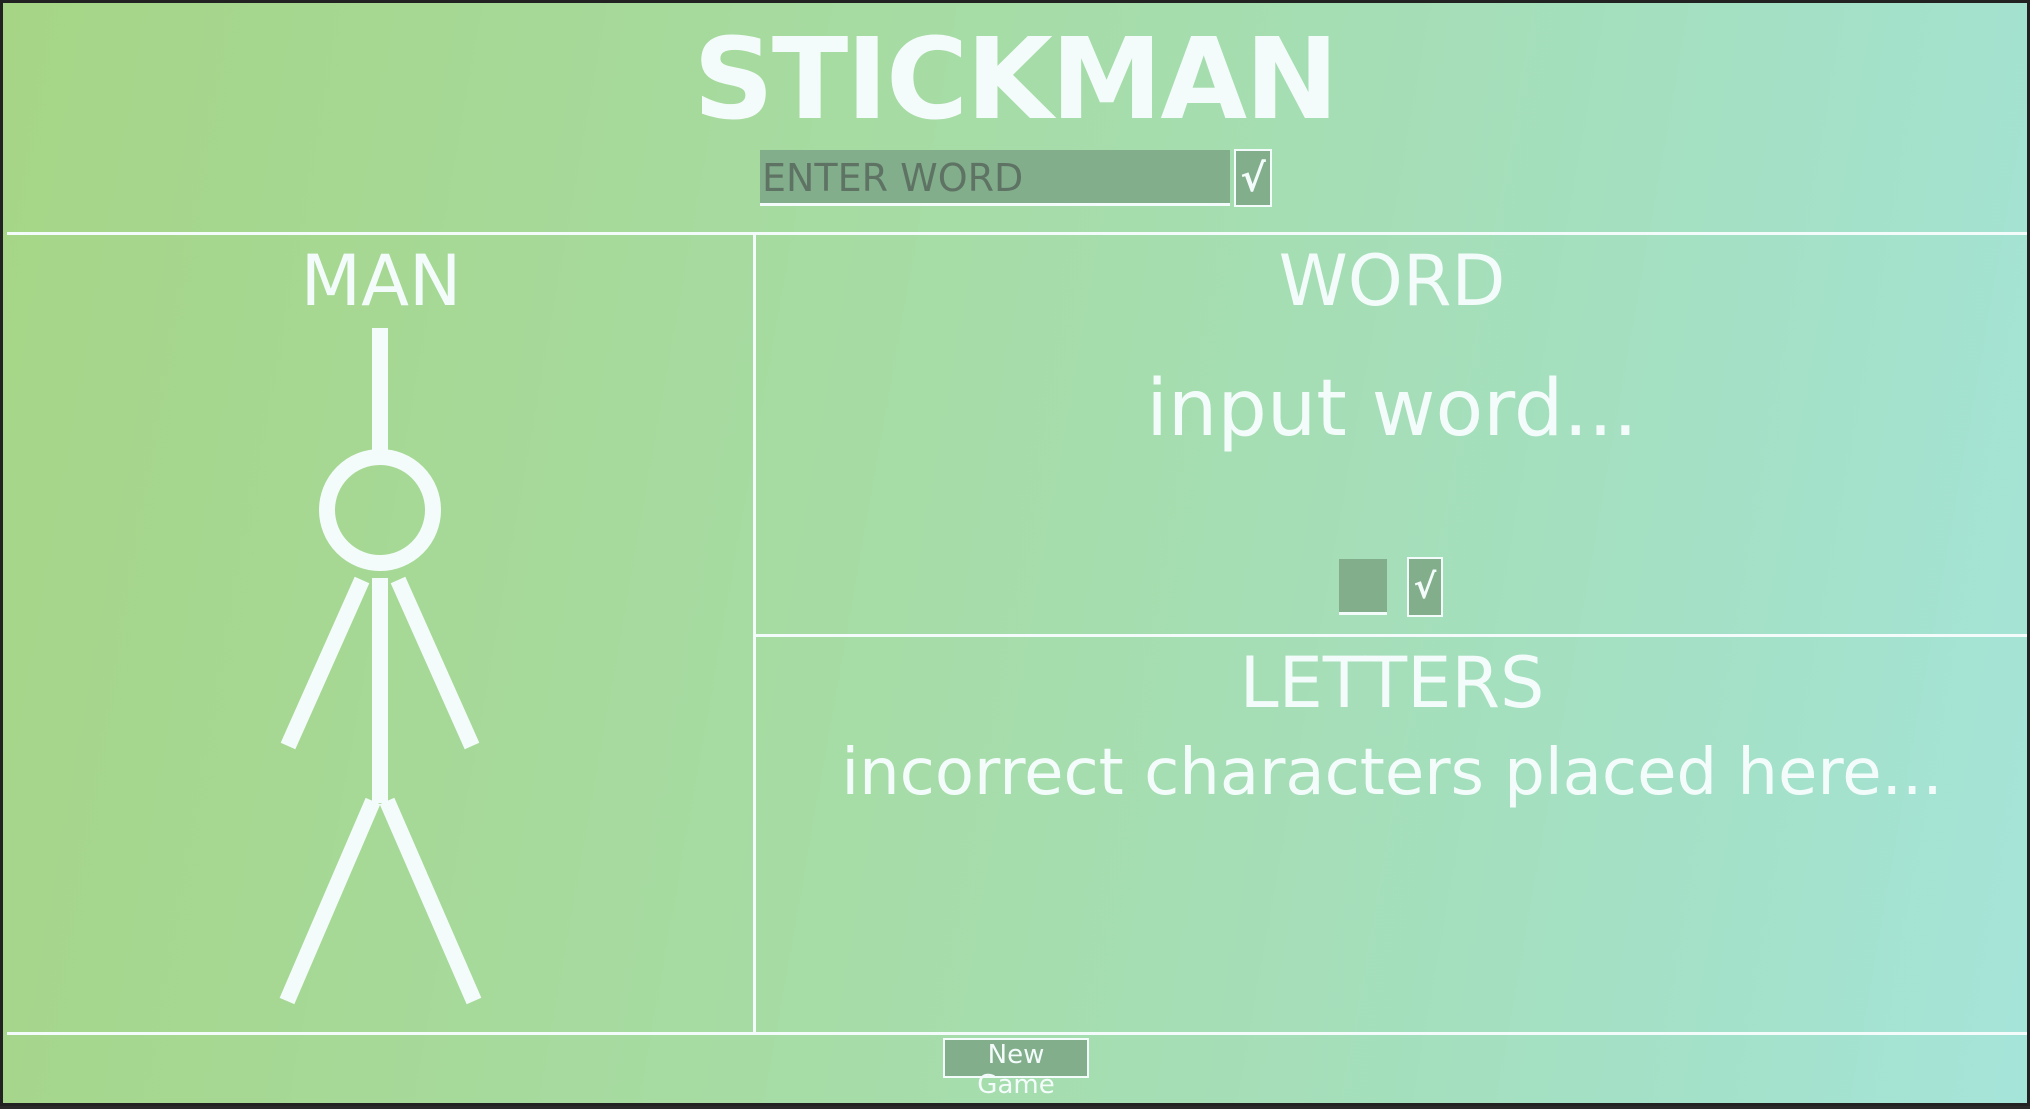  Describe the element at coordinates (1363, 587) in the screenshot. I see `letter-input` at that location.